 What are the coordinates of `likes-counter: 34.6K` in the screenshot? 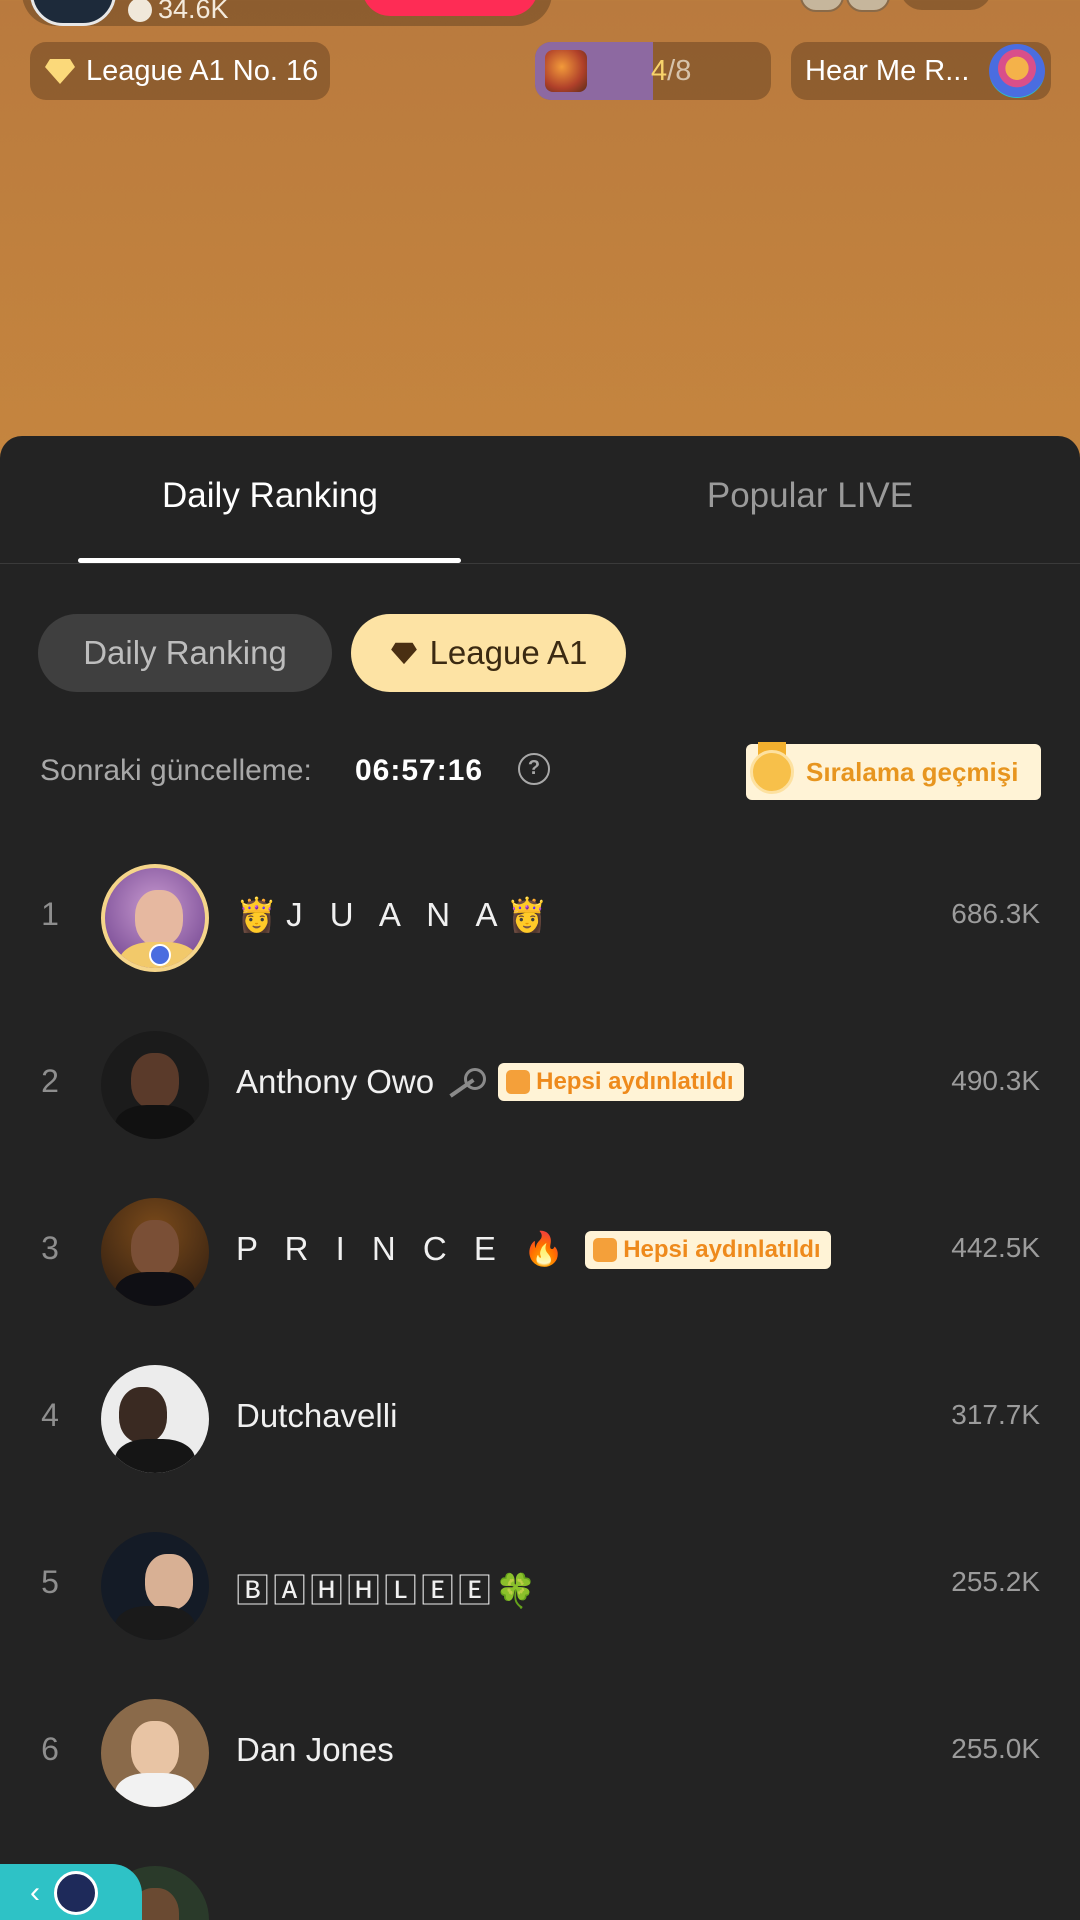 It's located at (178, 12).